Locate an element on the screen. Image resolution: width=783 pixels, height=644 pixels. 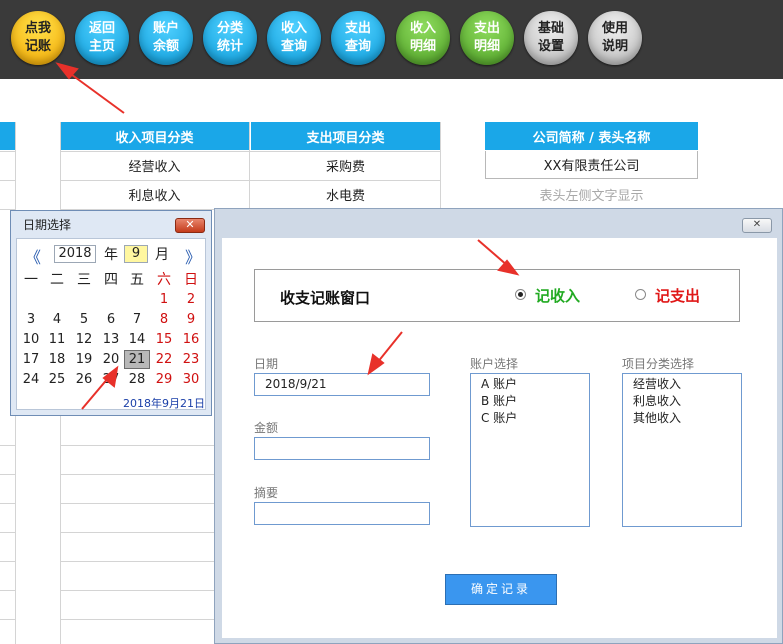
expense-query-button: 支出 查询 is located at coordinates (358, 38).